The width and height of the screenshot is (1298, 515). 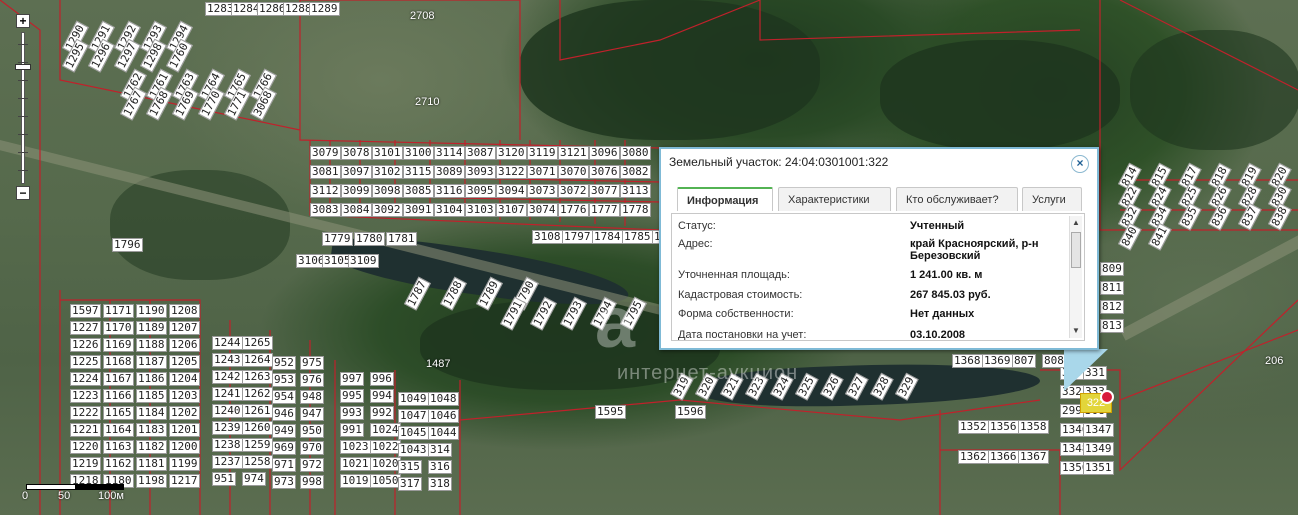 I want to click on parcel-number-label: 1368, so click(x=967, y=361).